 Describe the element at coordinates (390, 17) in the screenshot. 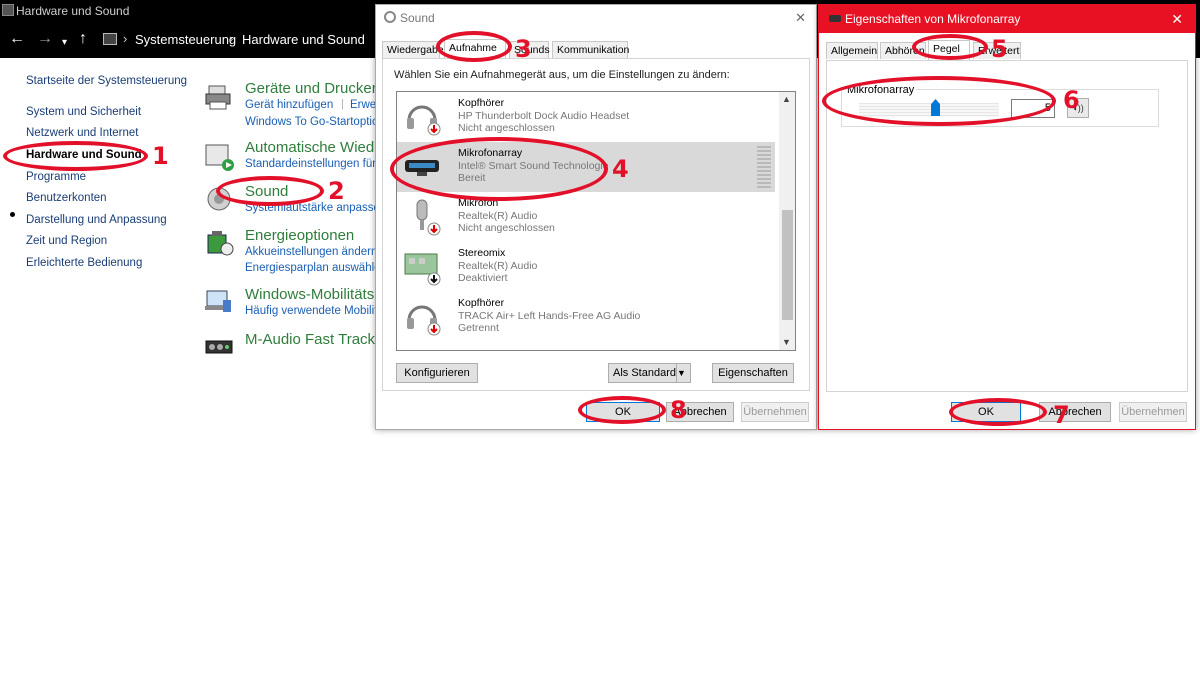

I see `sound-icon` at that location.